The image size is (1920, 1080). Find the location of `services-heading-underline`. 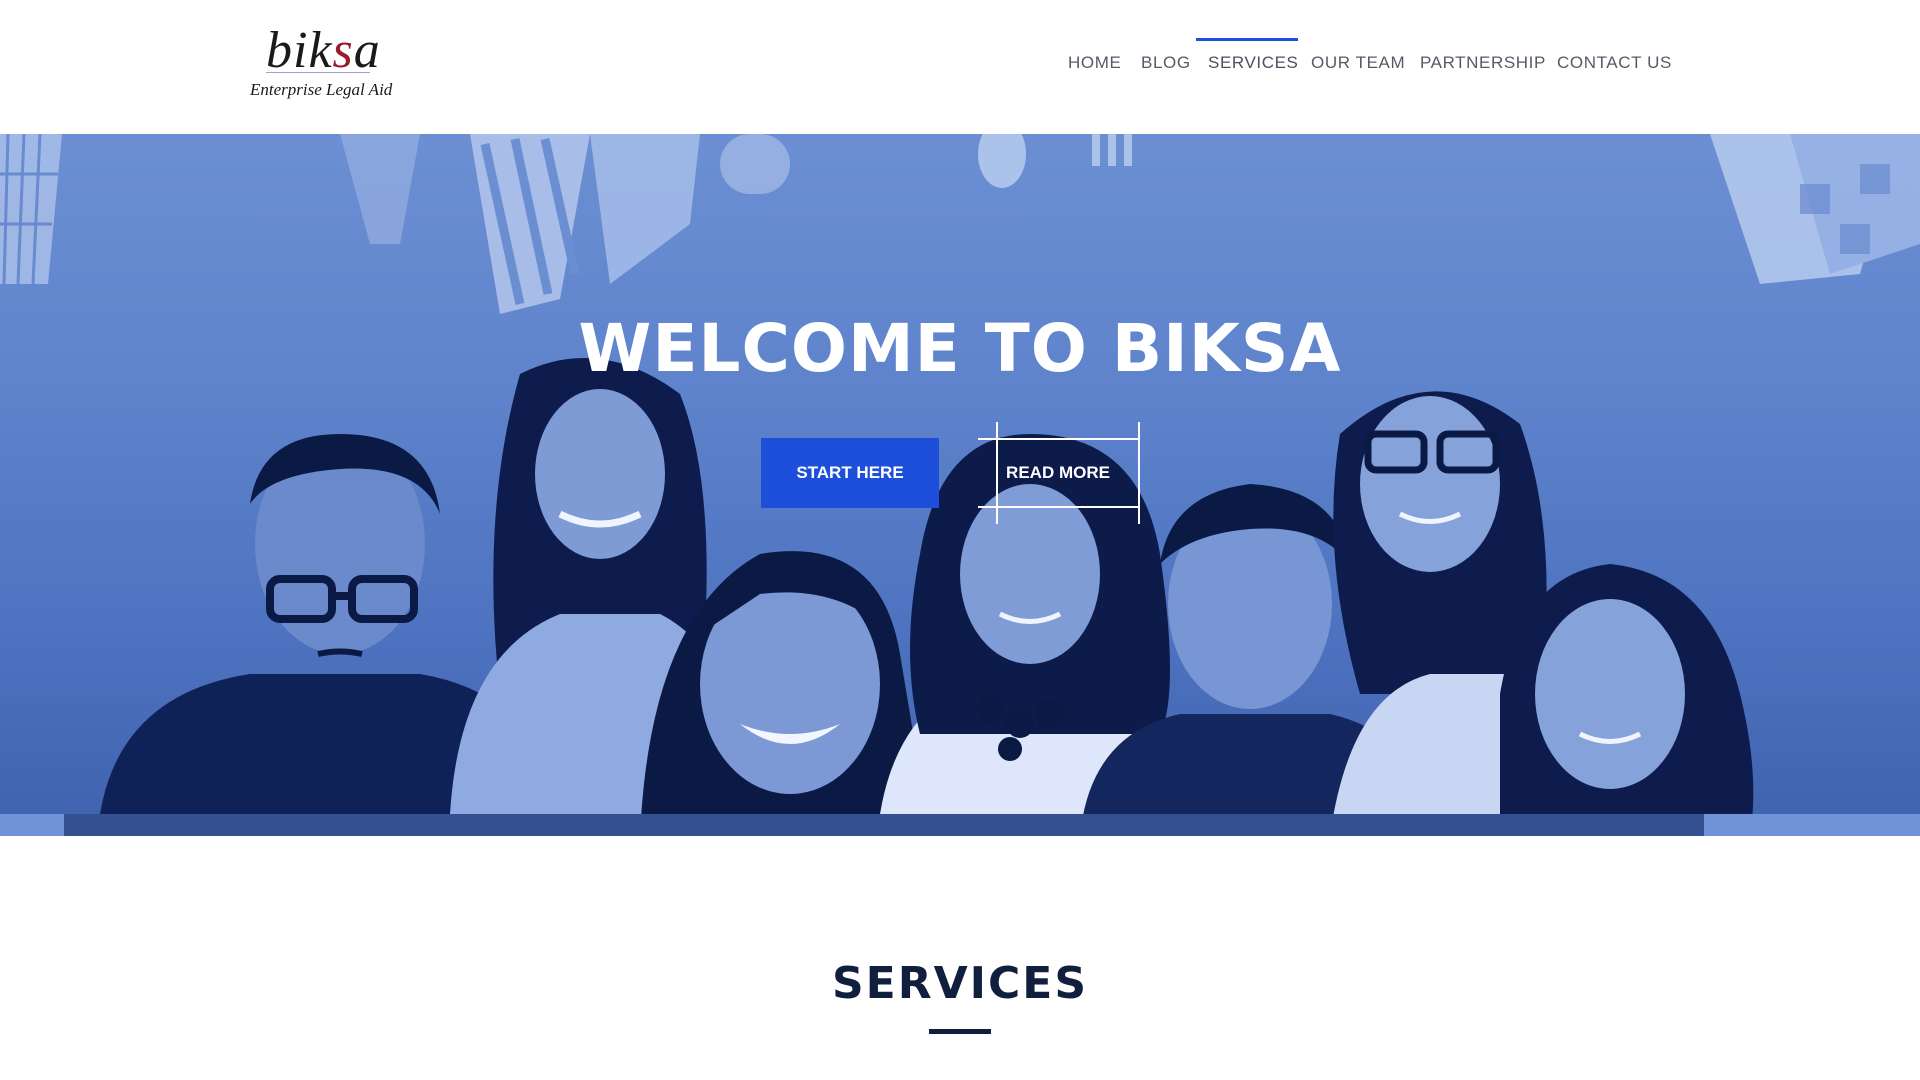

services-heading-underline is located at coordinates (960, 1031).